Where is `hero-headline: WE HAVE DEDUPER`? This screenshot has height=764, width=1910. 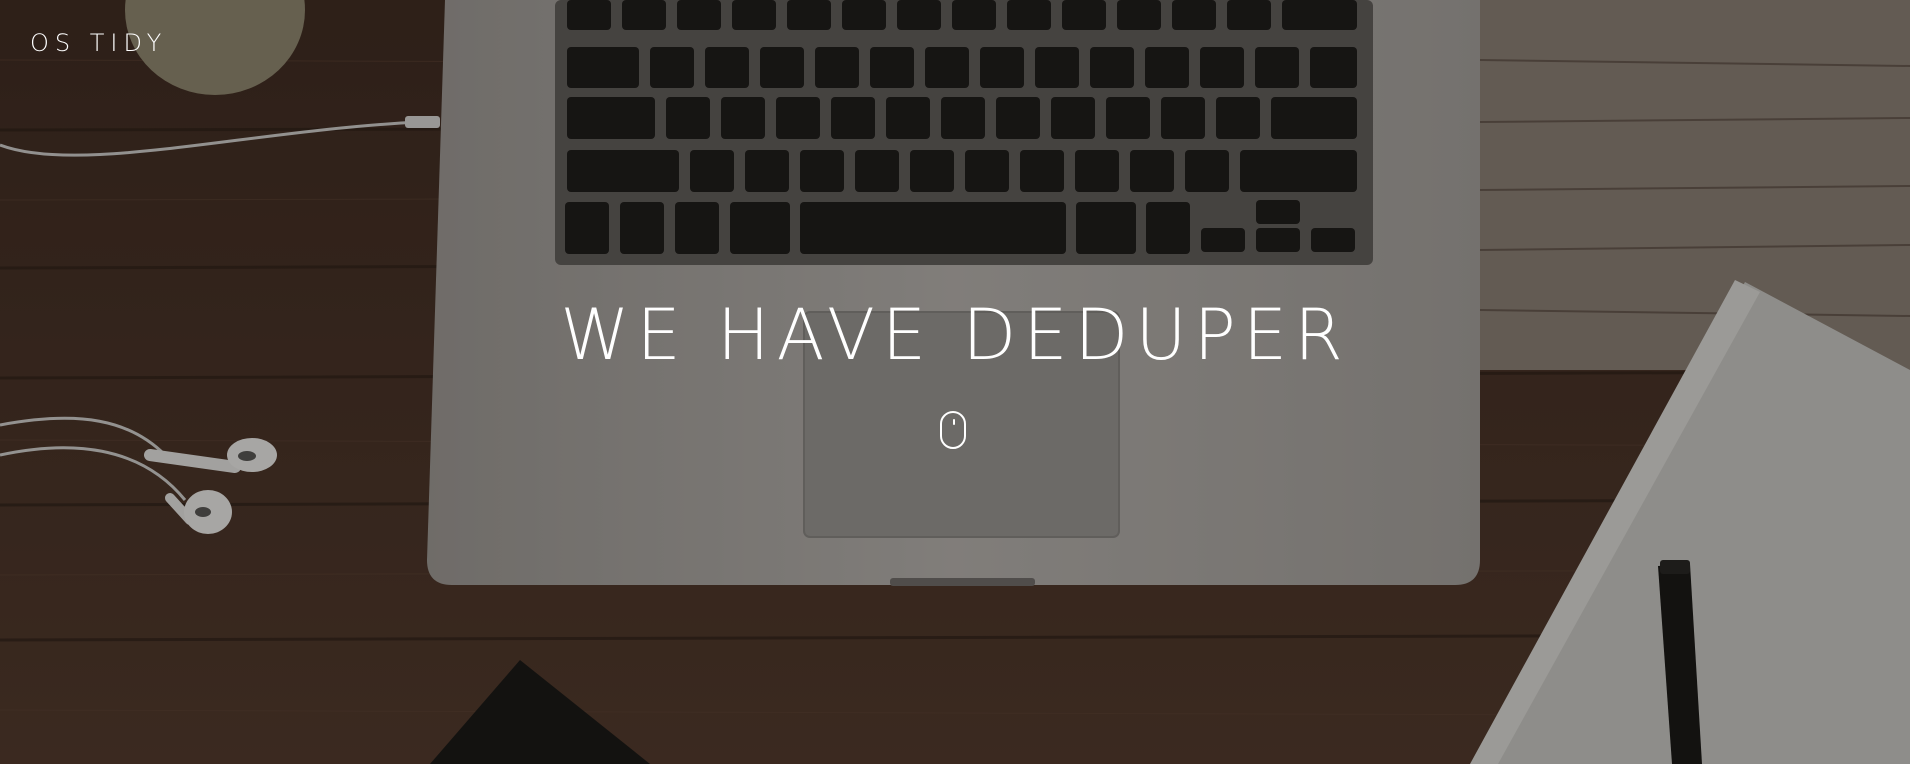
hero-headline: WE HAVE DEDUPER is located at coordinates (955, 335).